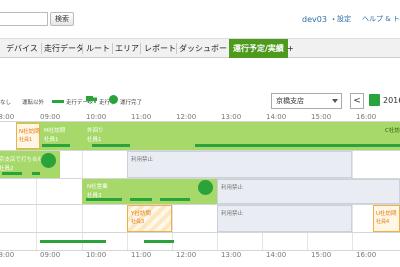 The width and height of the screenshot is (400, 267). What do you see at coordinates (290, 48) in the screenshot?
I see `nav-add-tab: +` at bounding box center [290, 48].